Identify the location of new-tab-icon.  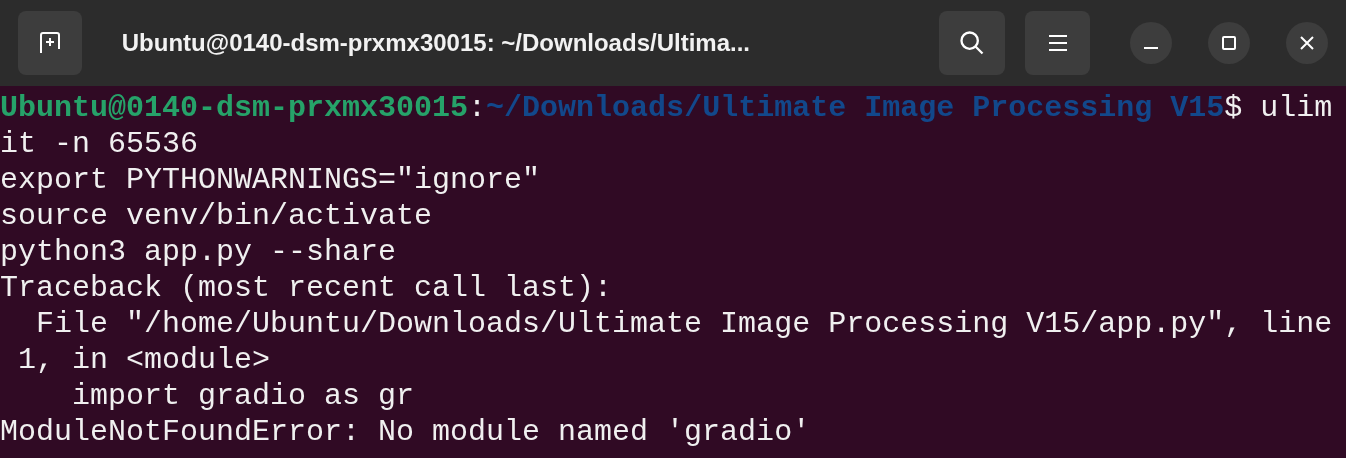
(49, 43).